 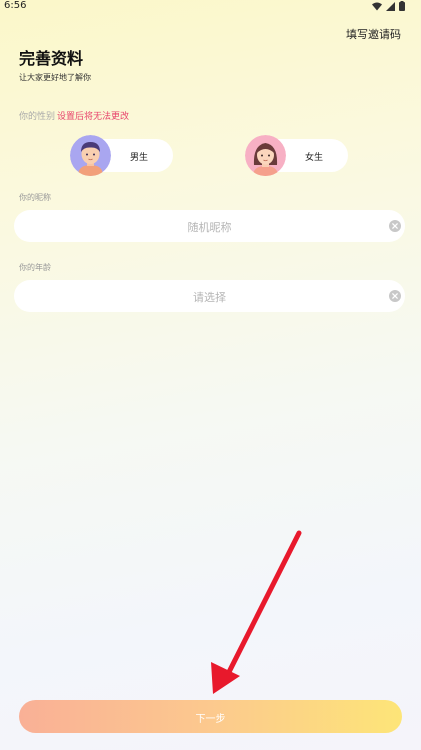 I want to click on status-bar: 6:56, so click(x=210, y=7).